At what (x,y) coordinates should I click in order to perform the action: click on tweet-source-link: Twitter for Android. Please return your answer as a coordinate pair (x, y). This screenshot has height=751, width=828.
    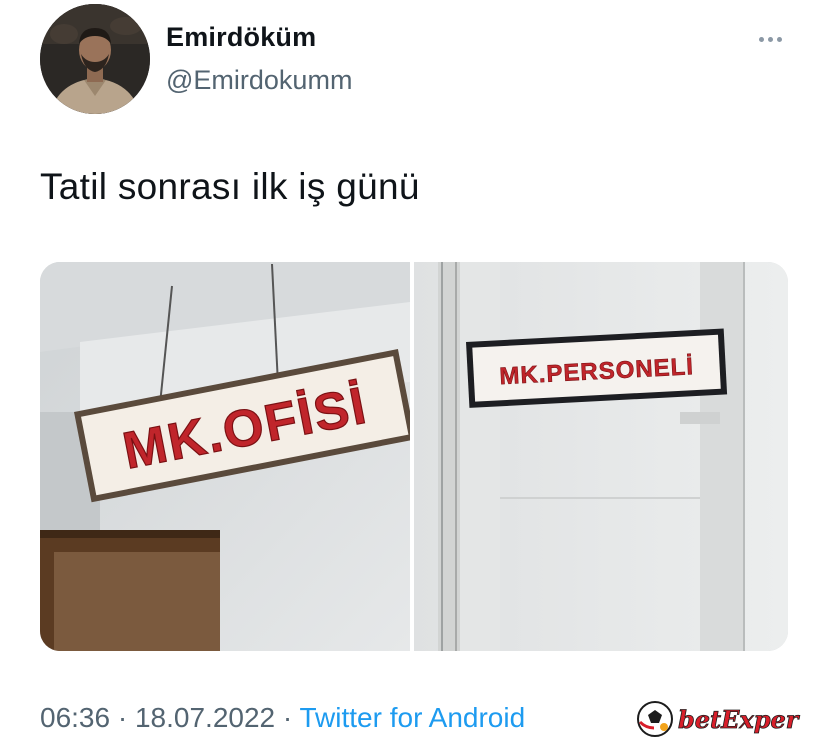
    Looking at the image, I should click on (413, 717).